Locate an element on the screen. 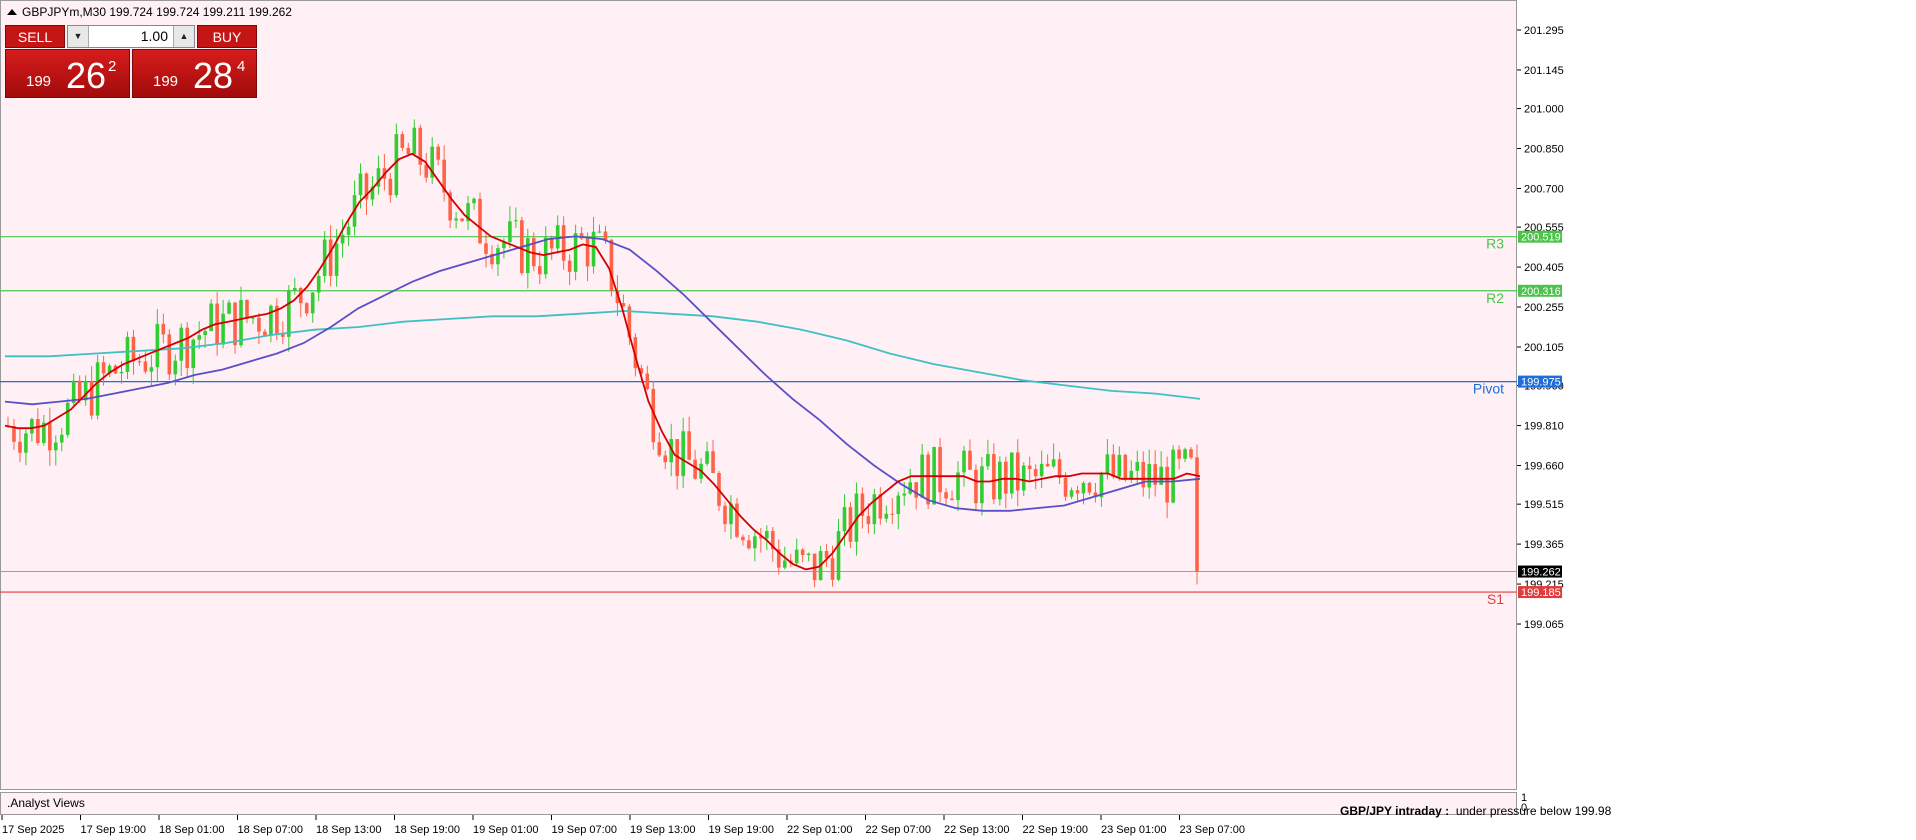 The height and width of the screenshot is (840, 1916). sell-button: SELL is located at coordinates (35, 36).